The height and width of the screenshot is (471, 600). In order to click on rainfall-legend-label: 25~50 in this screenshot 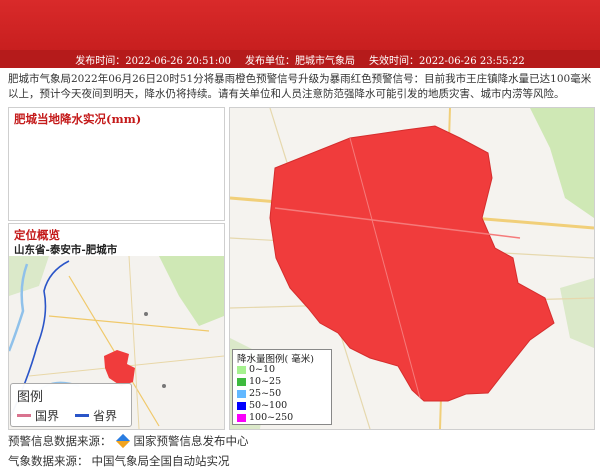, I will do `click(265, 393)`.